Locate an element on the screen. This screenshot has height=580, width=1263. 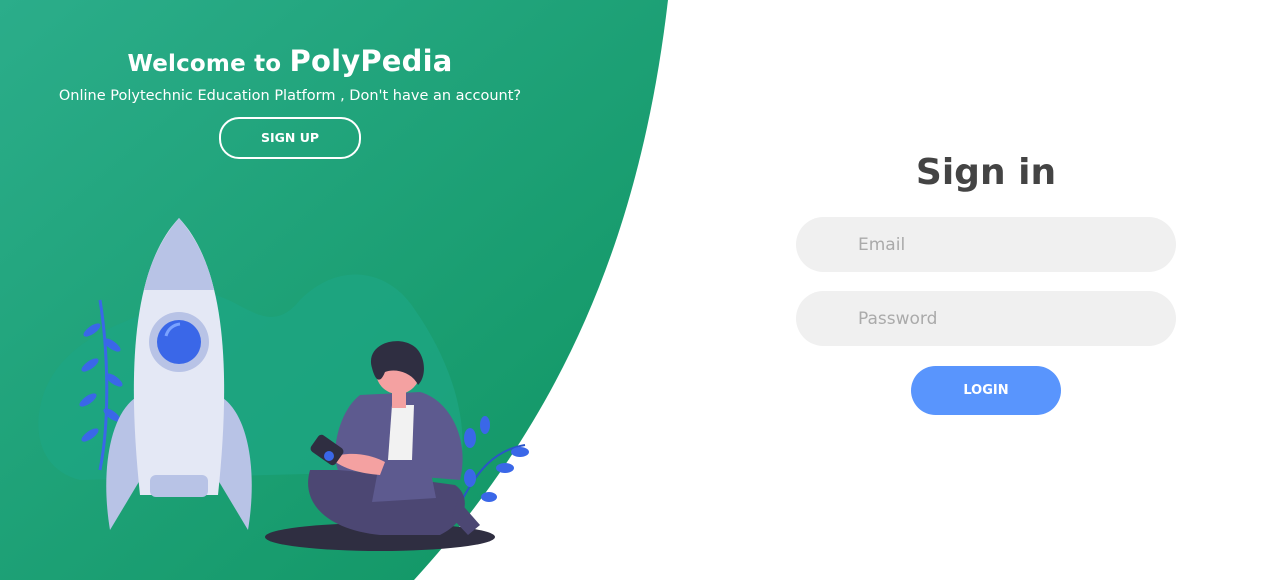
sign-in-title: Sign in is located at coordinates (986, 172).